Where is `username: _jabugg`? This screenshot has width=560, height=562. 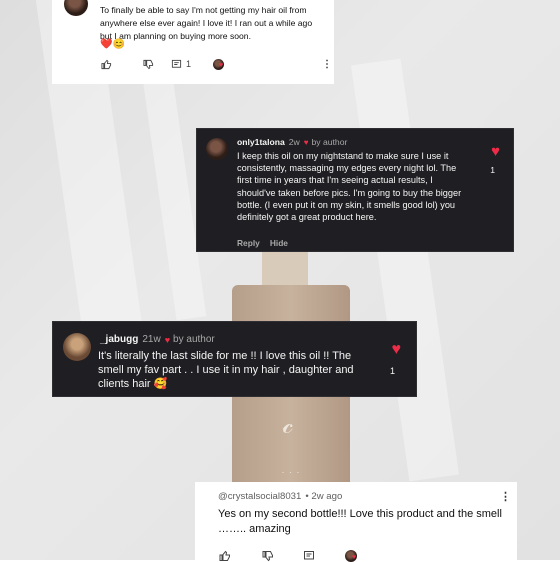
username: _jabugg is located at coordinates (119, 339).